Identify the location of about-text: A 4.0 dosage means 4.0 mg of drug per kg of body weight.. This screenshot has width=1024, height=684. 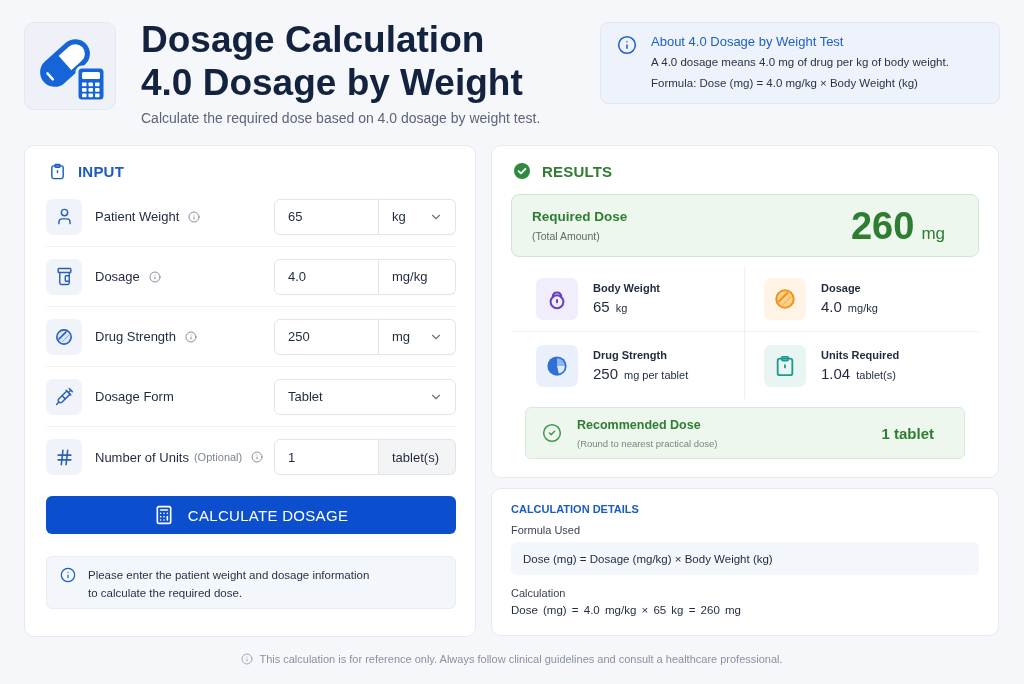
(800, 62).